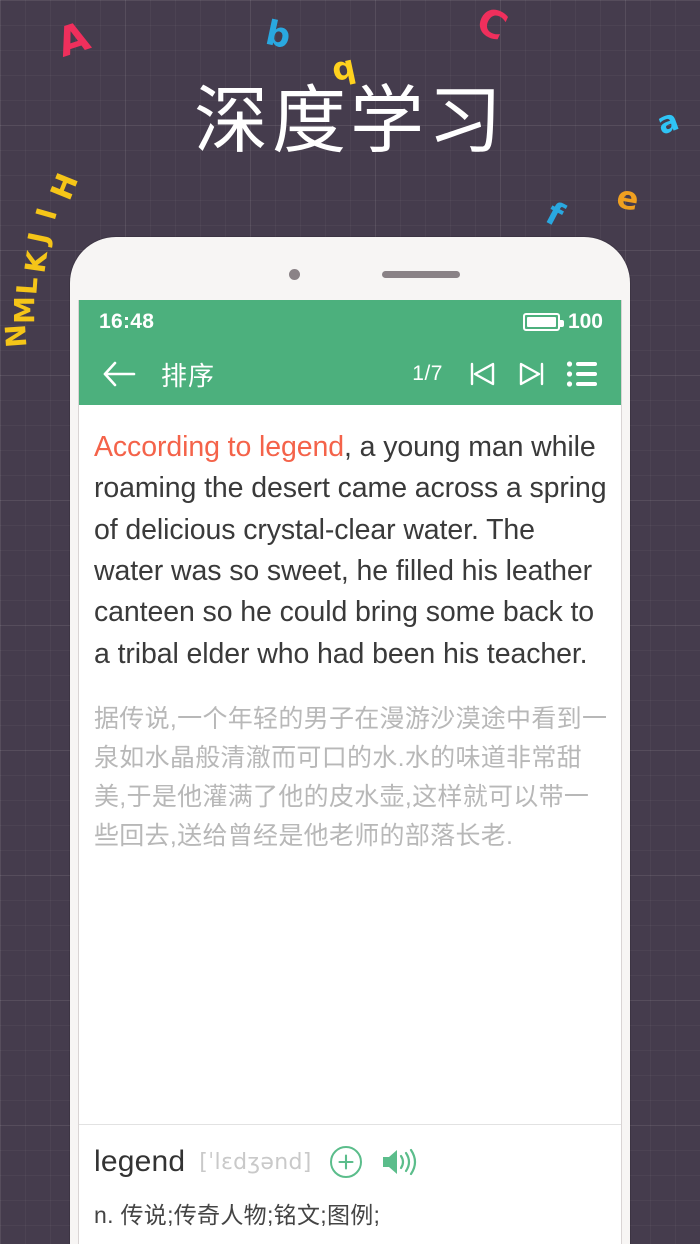  What do you see at coordinates (140, 1161) in the screenshot?
I see `word-label: legend` at bounding box center [140, 1161].